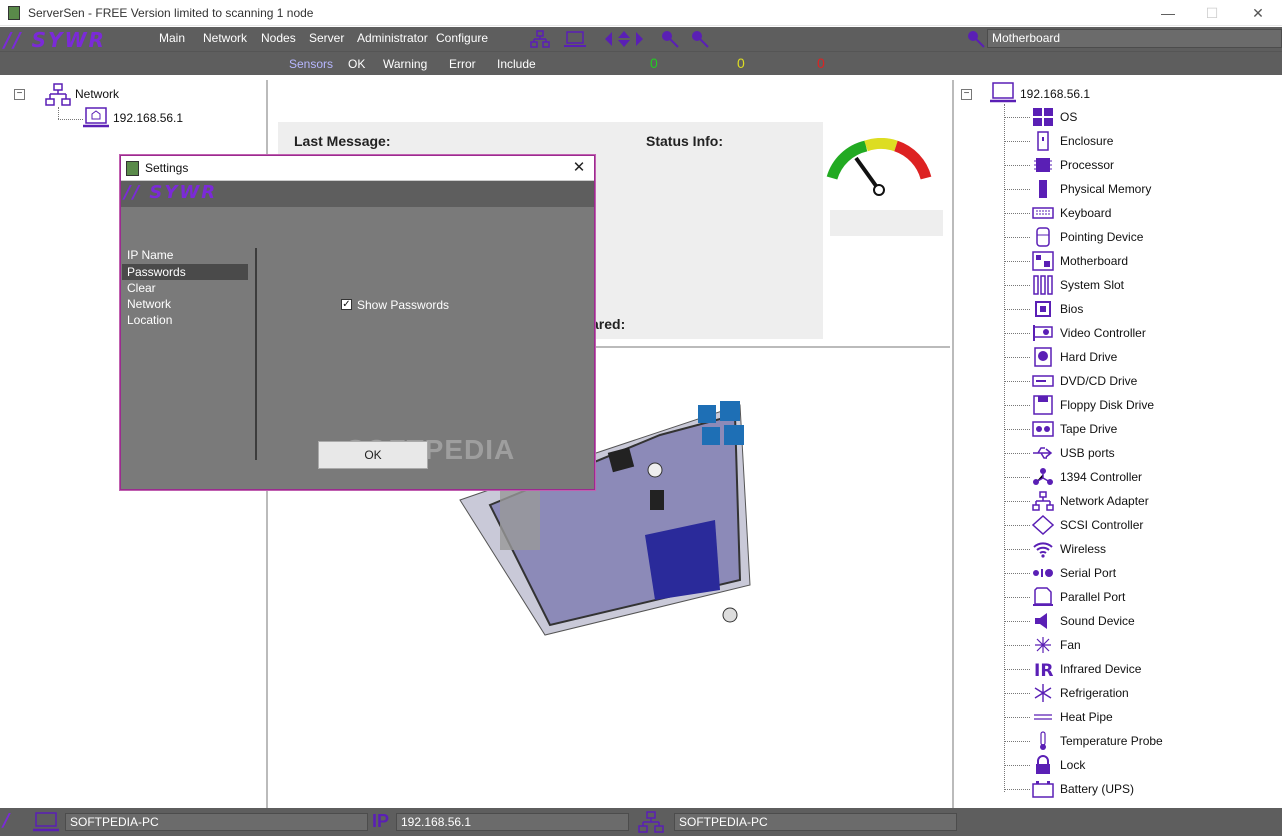 Image resolution: width=1282 pixels, height=836 pixels. What do you see at coordinates (879, 167) in the screenshot?
I see `status-gauge-icon` at bounding box center [879, 167].